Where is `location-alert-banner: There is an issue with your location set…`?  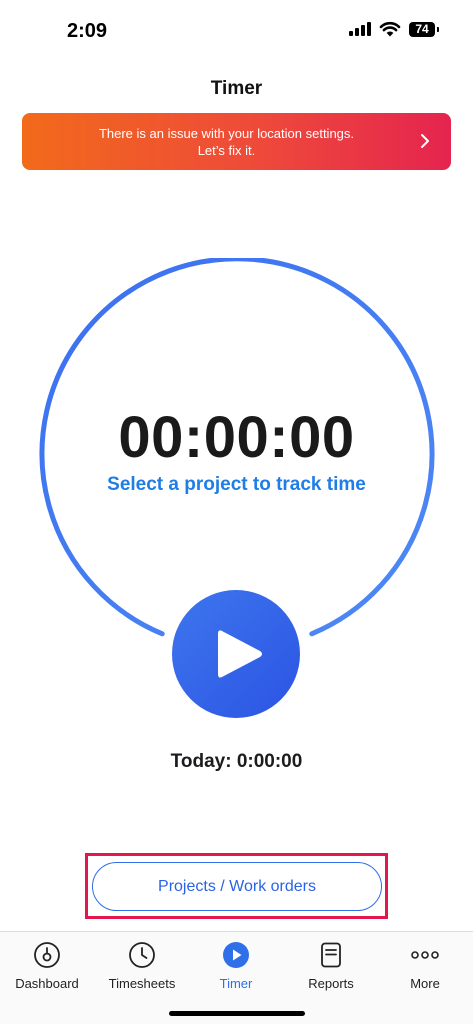 location-alert-banner: There is an issue with your location set… is located at coordinates (236, 141).